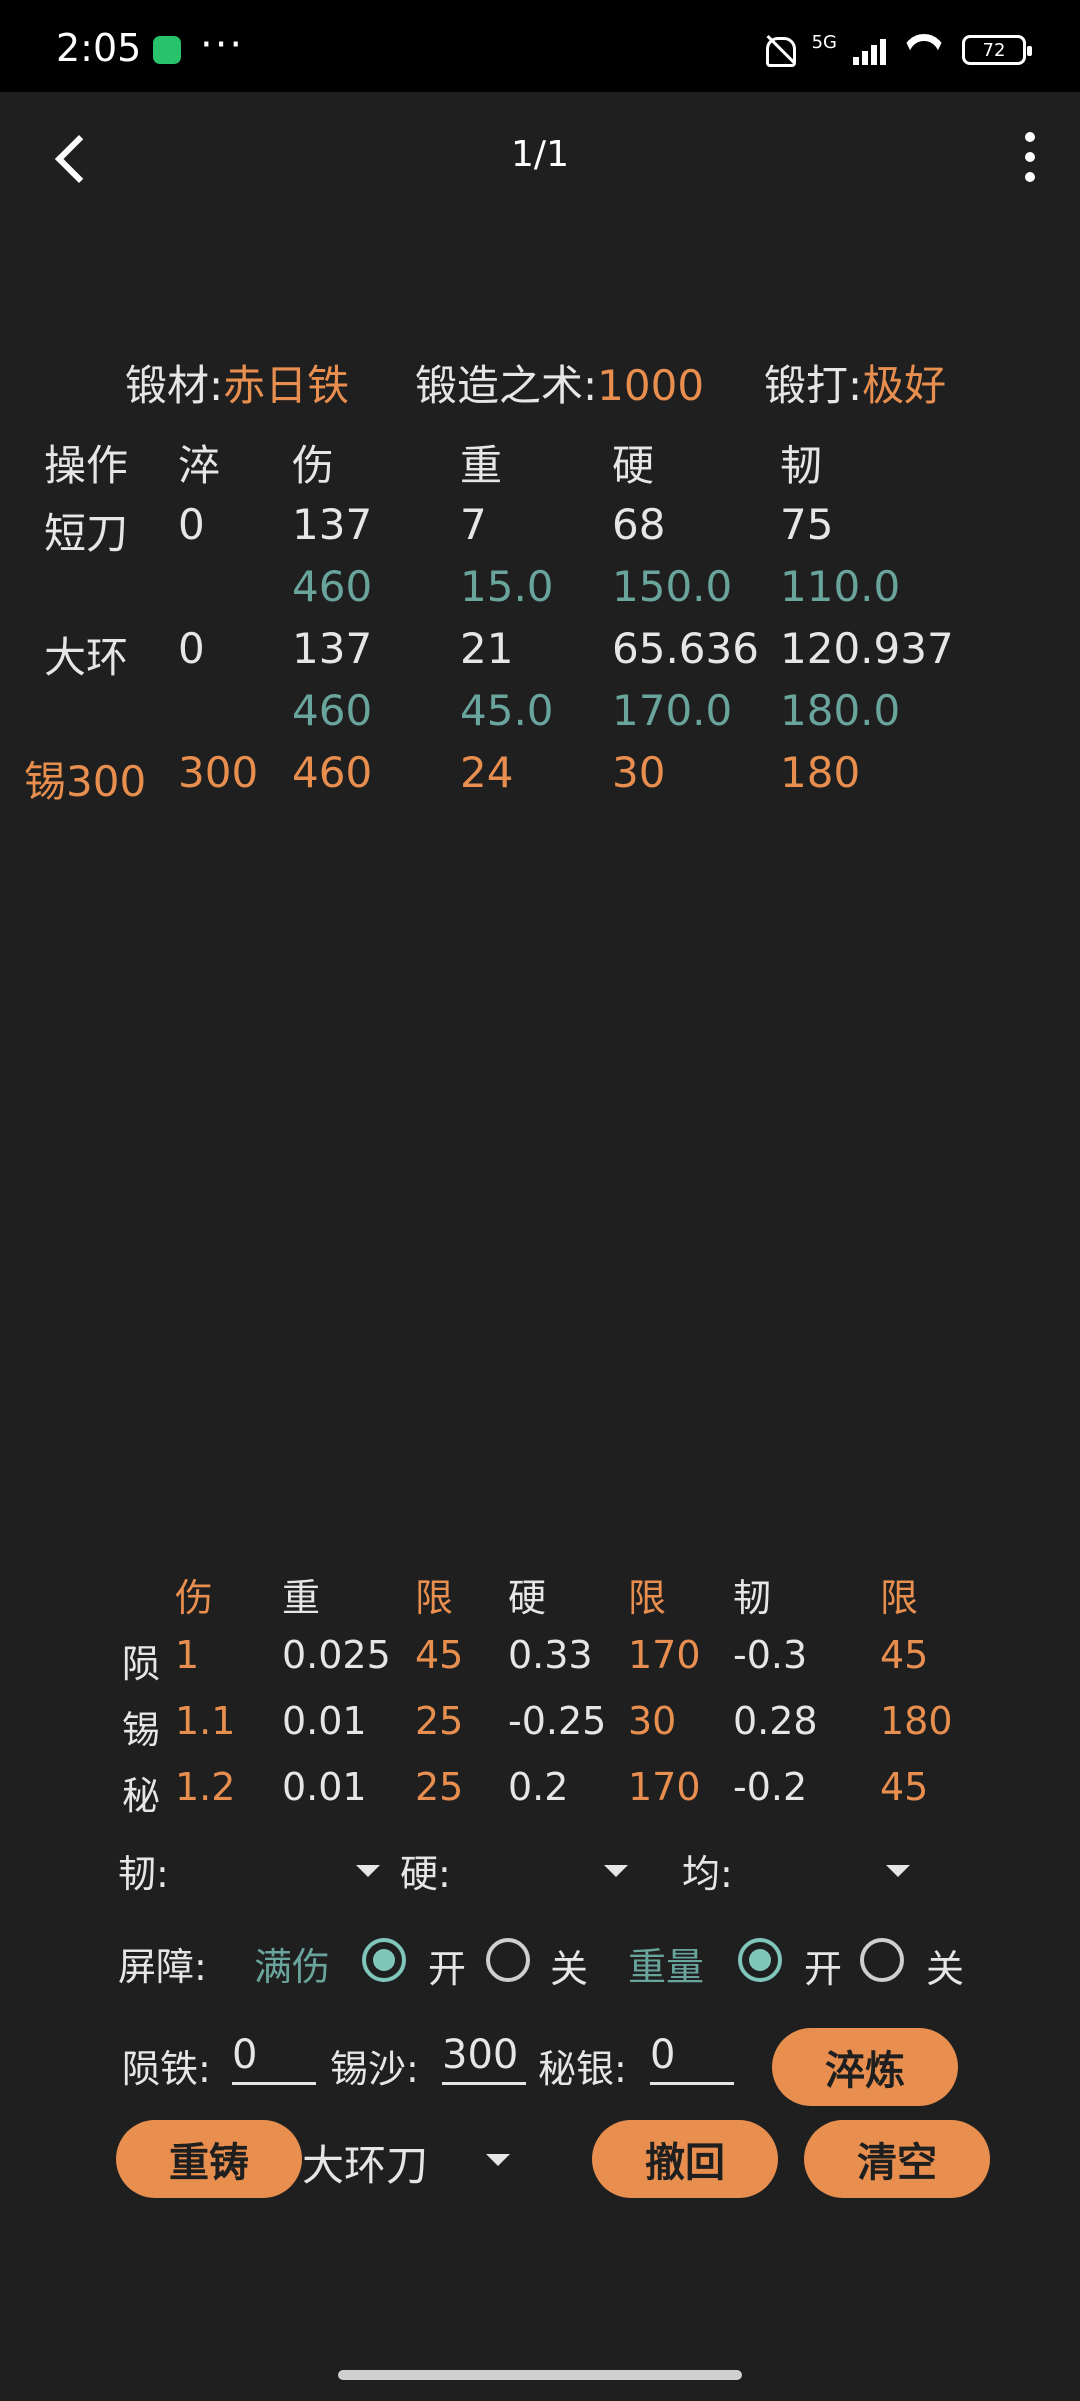 The width and height of the screenshot is (1080, 2401). What do you see at coordinates (484, 2058) in the screenshot?
I see `tin-input: 300` at bounding box center [484, 2058].